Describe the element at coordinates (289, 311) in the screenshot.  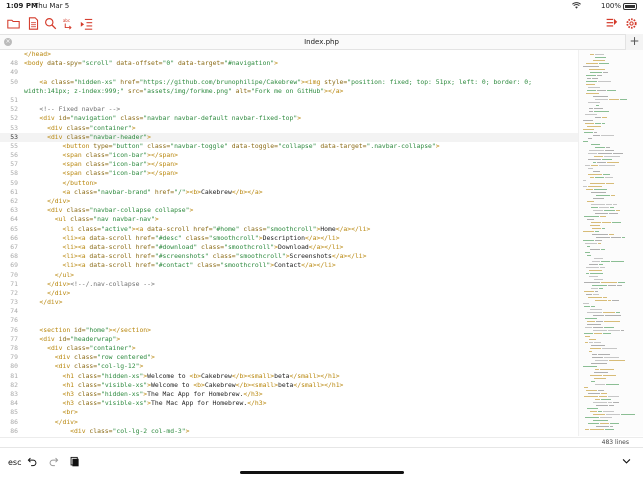
I see `code-line: 74` at that location.